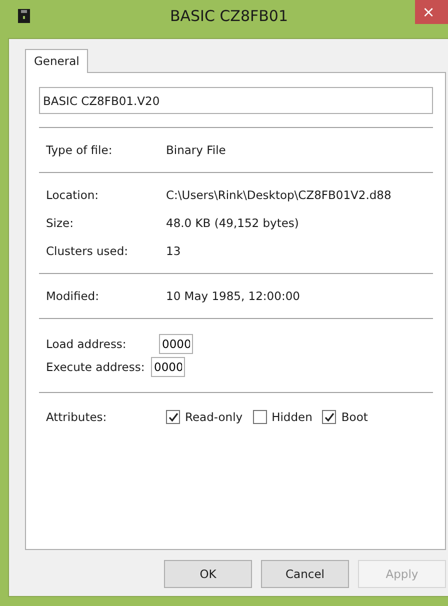 The image size is (448, 606). I want to click on checkbox-label: Read-only, so click(214, 417).